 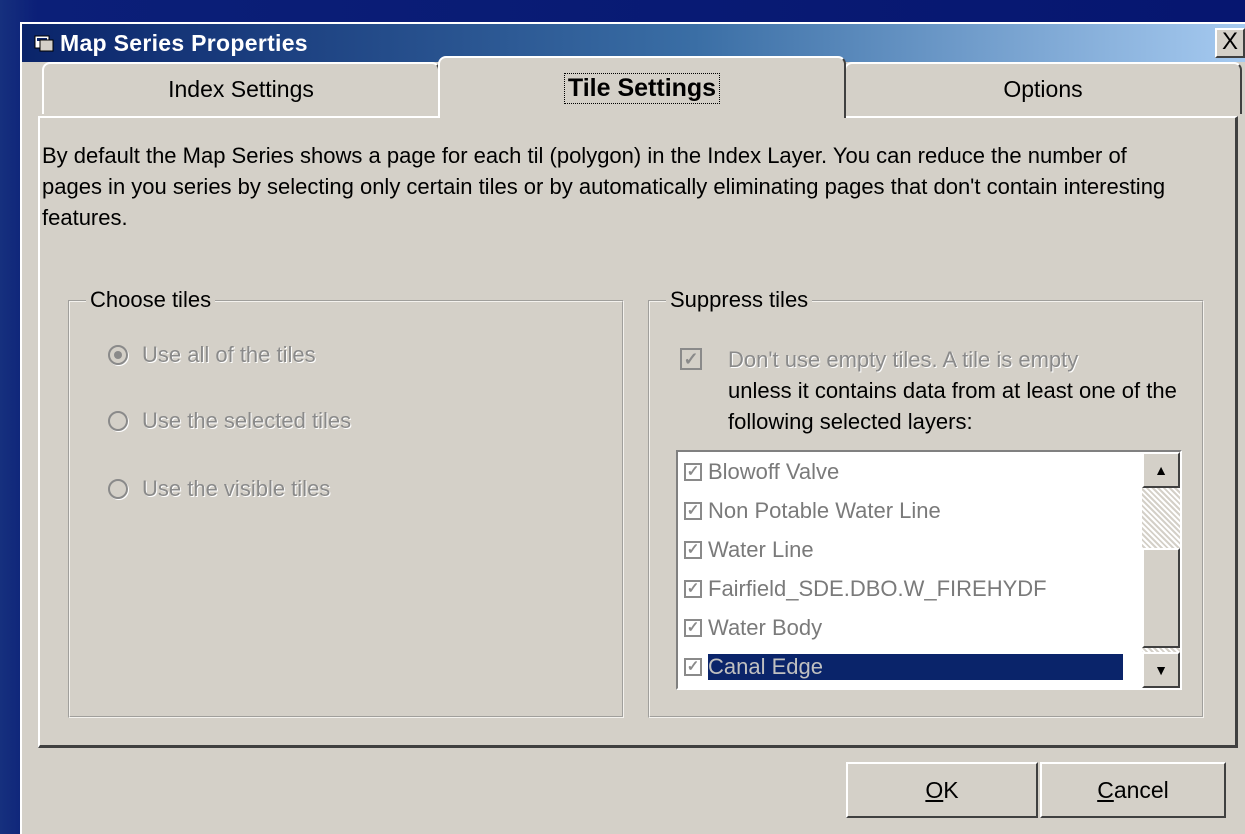 I want to click on cancel-mnemonic: C, so click(x=1105, y=789).